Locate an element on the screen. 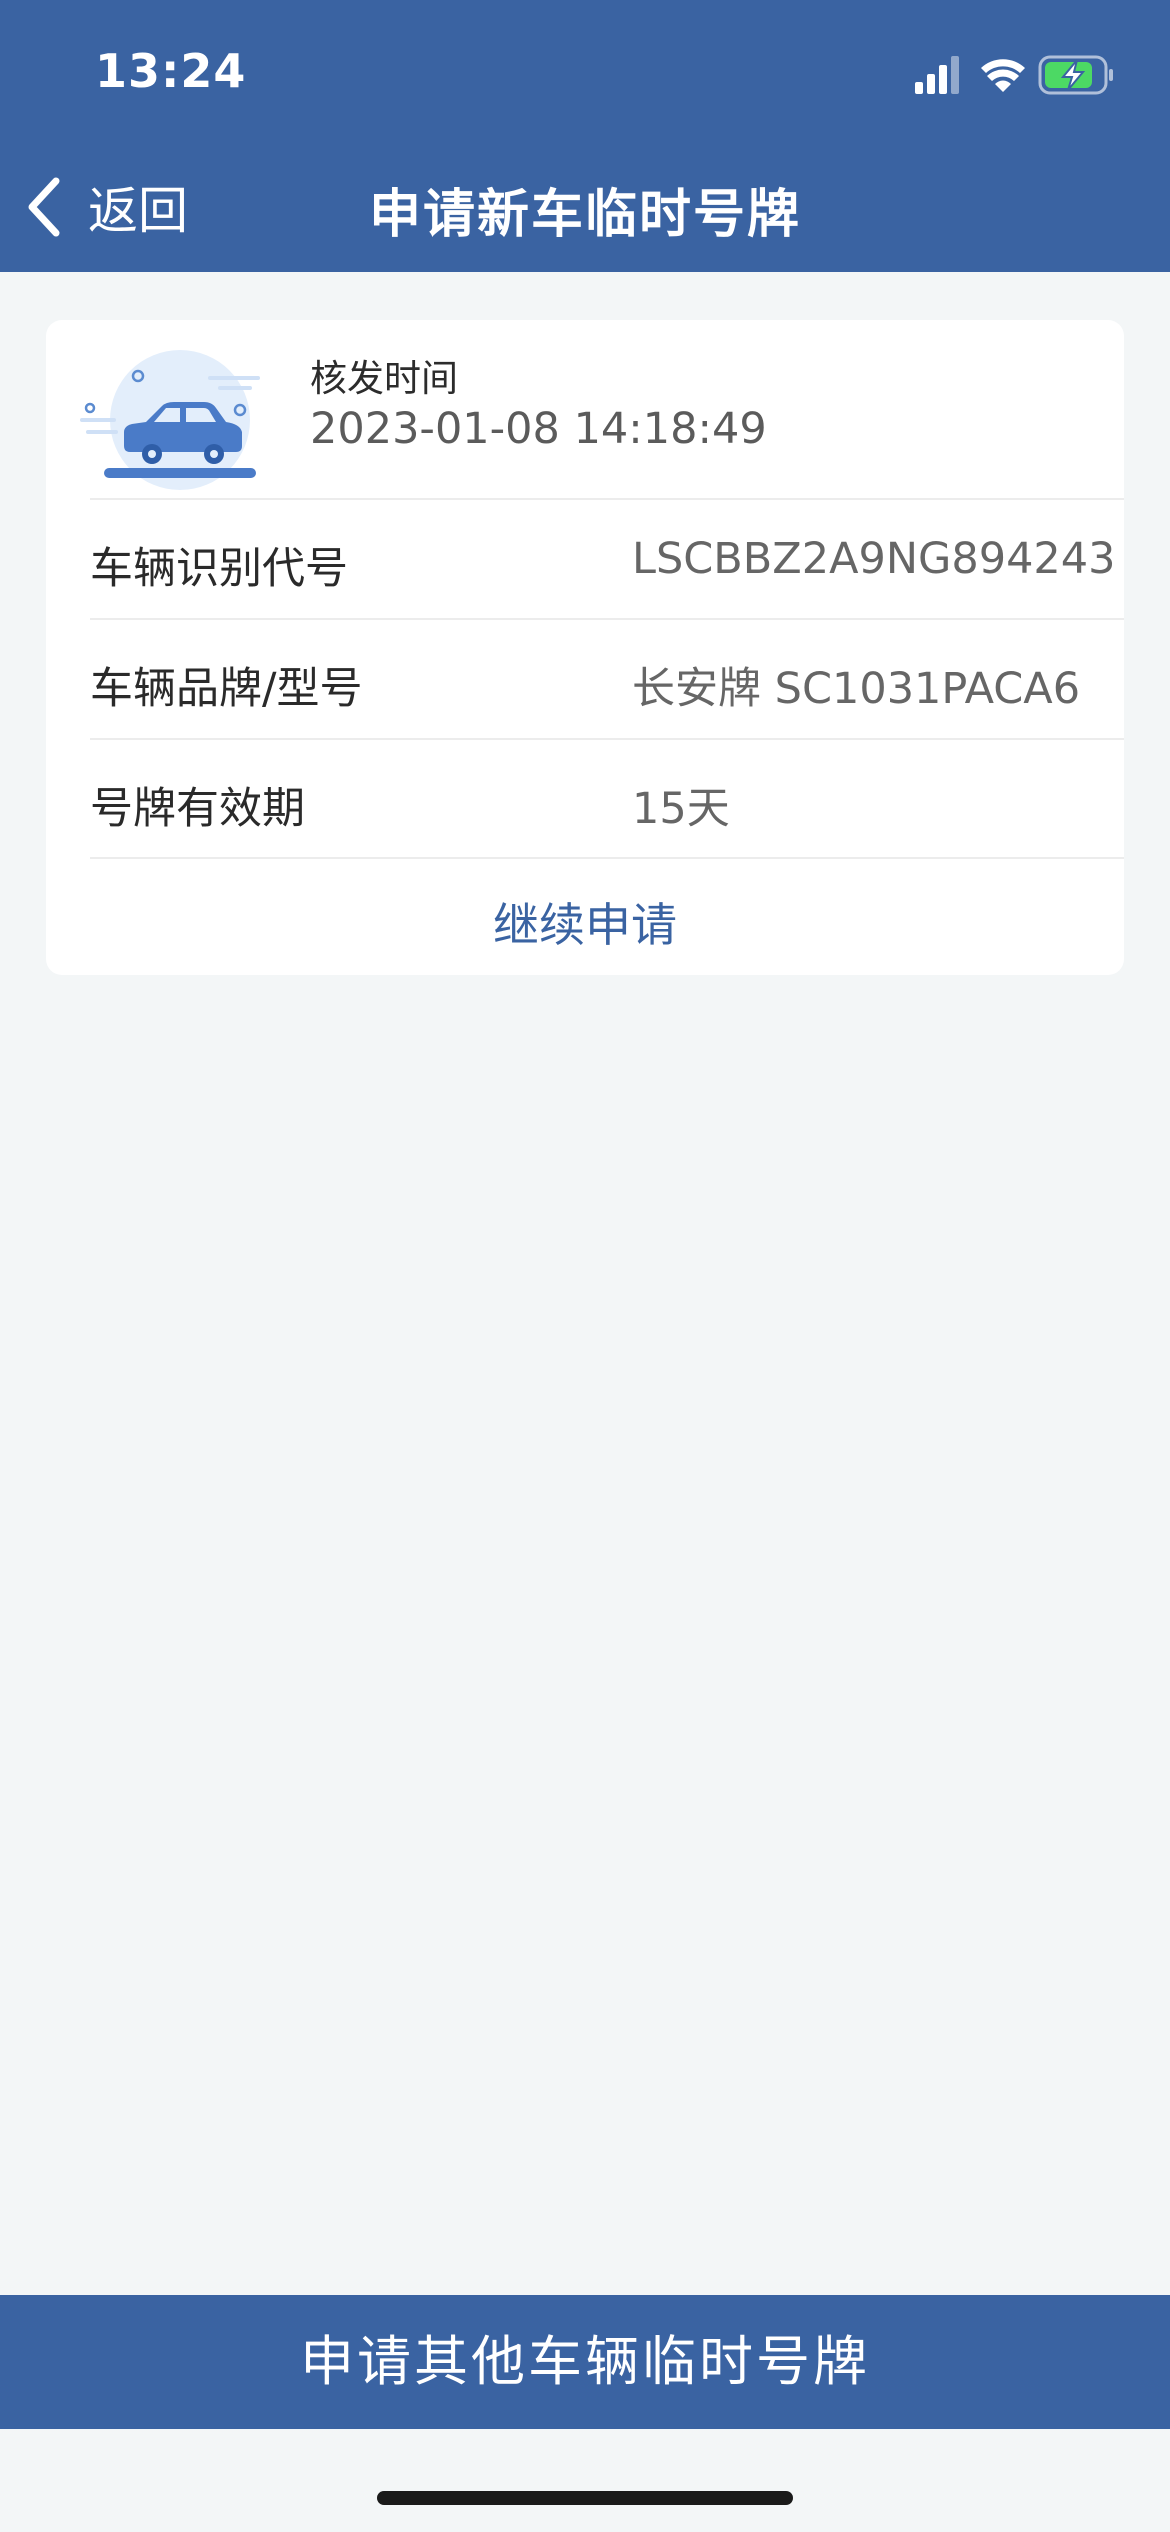  card-header: 核发时间 2023-01-08 14:18:49 is located at coordinates (585, 409).